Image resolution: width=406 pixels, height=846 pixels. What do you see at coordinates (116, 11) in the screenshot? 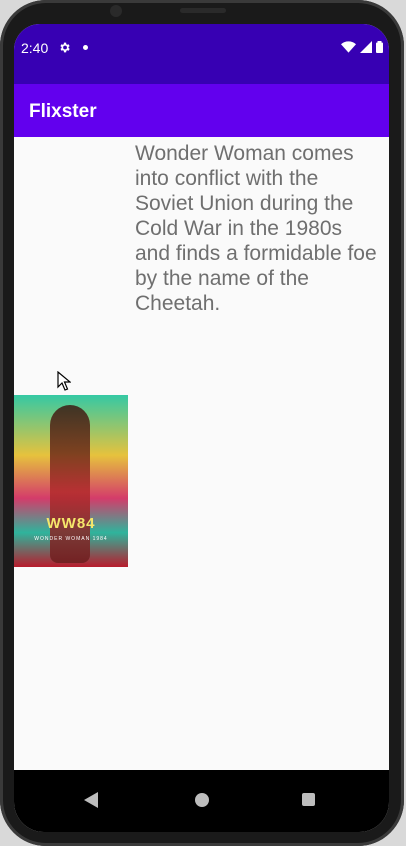
I see `front-camera` at bounding box center [116, 11].